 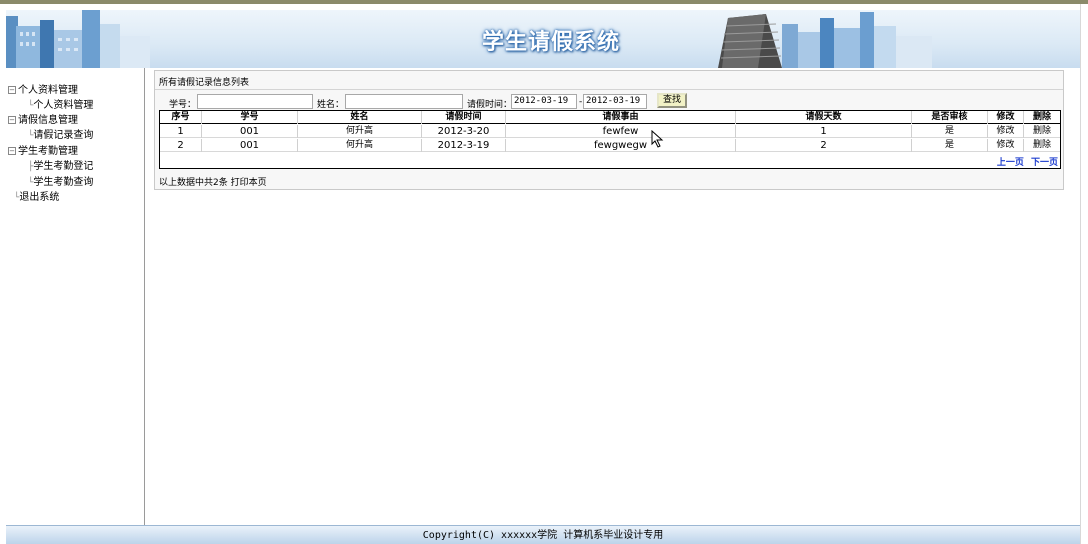 I want to click on student-id-input, so click(x=255, y=101).